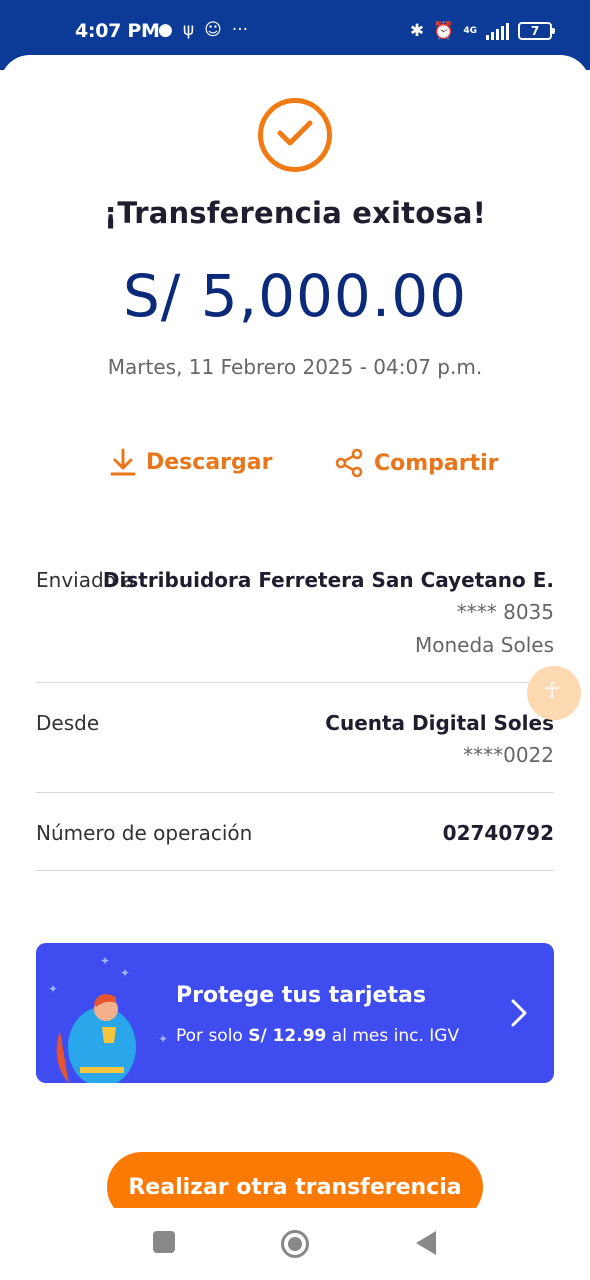 This screenshot has height=1280, width=590. What do you see at coordinates (349, 463) in the screenshot?
I see `share-icon` at bounding box center [349, 463].